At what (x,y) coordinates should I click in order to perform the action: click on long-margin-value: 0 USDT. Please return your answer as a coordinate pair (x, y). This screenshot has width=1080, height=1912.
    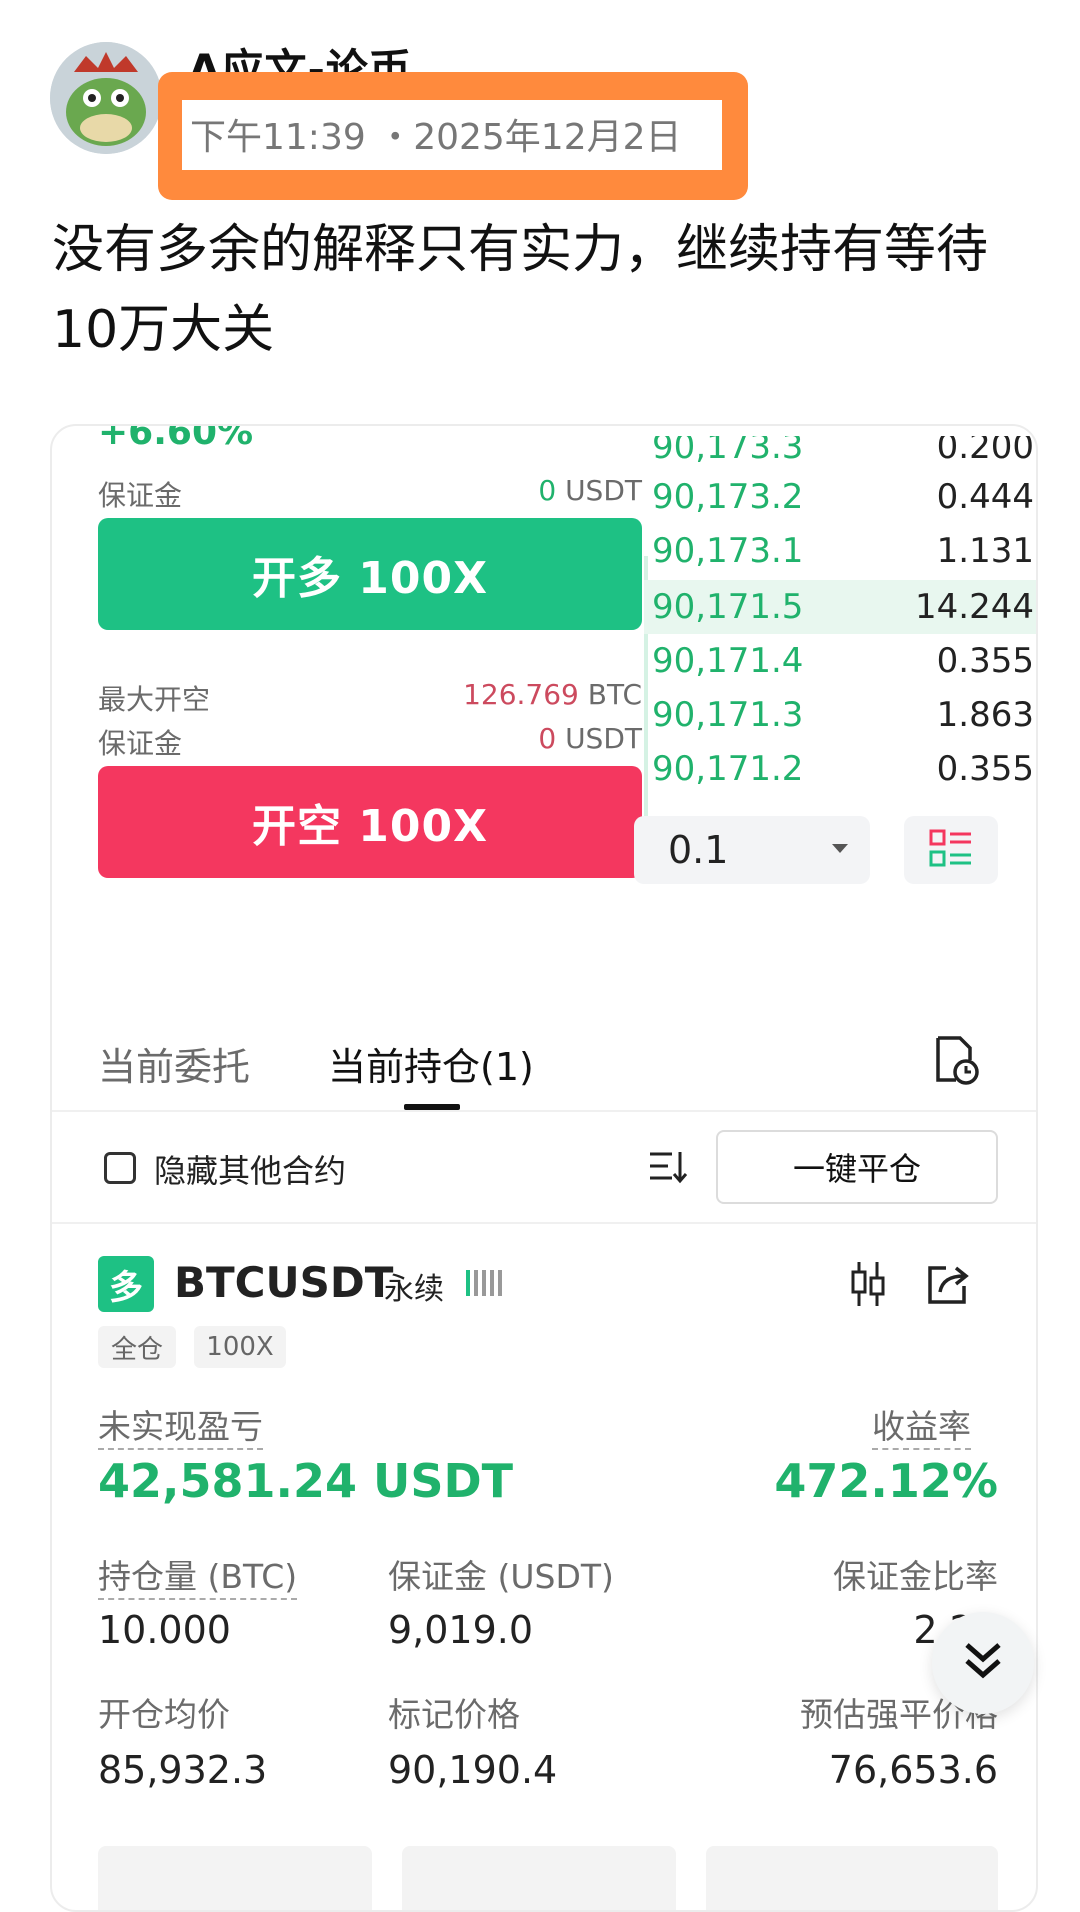
    Looking at the image, I should click on (590, 490).